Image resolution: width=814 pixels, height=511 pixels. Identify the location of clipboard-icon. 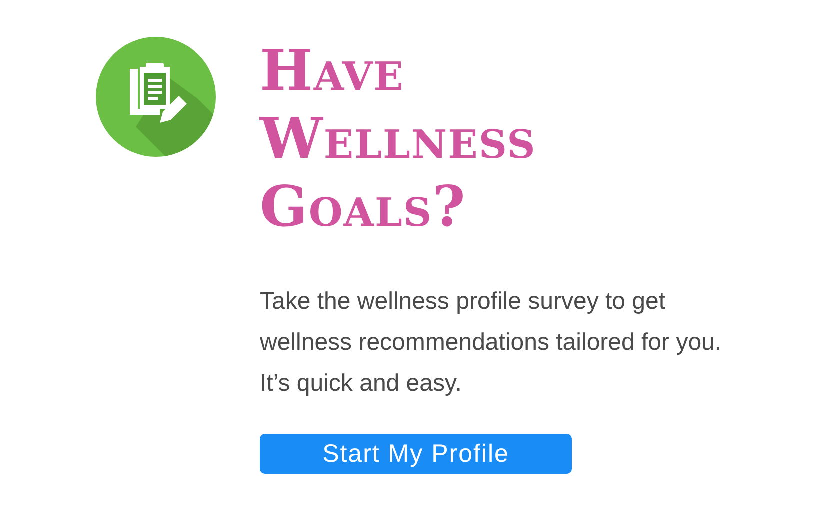
(156, 97).